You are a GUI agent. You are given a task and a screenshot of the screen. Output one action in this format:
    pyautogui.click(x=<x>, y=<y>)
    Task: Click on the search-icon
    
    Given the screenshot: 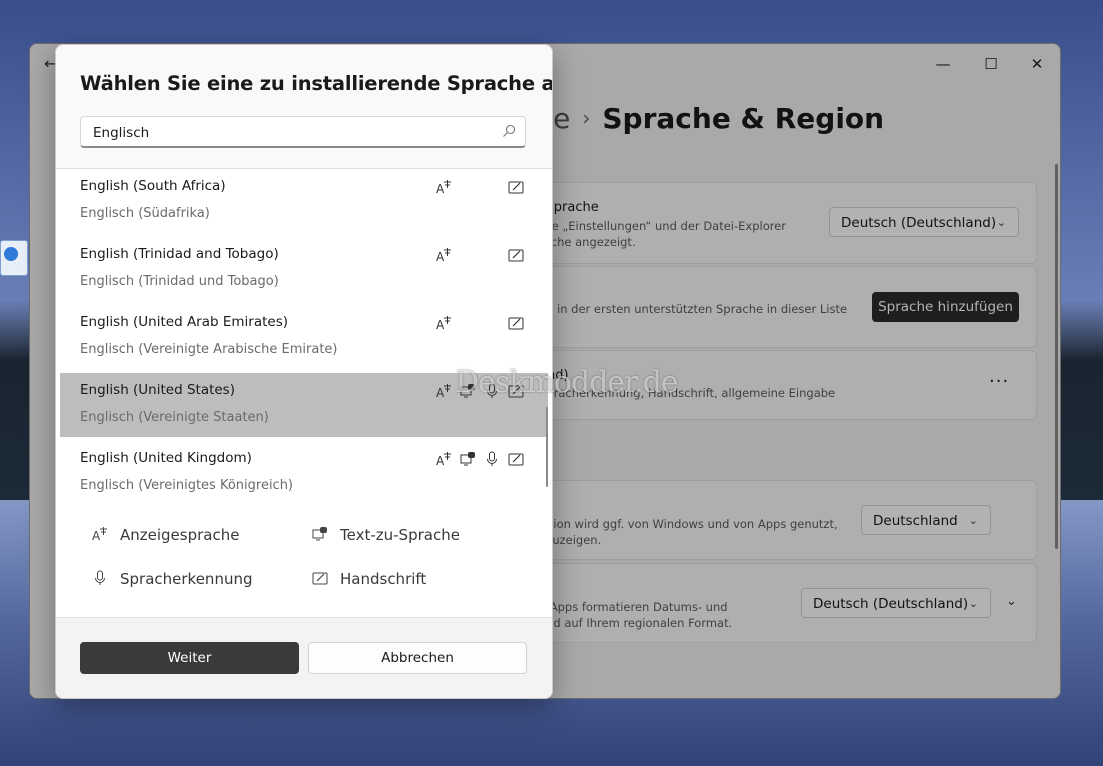 What is the action you would take?
    pyautogui.click(x=509, y=130)
    